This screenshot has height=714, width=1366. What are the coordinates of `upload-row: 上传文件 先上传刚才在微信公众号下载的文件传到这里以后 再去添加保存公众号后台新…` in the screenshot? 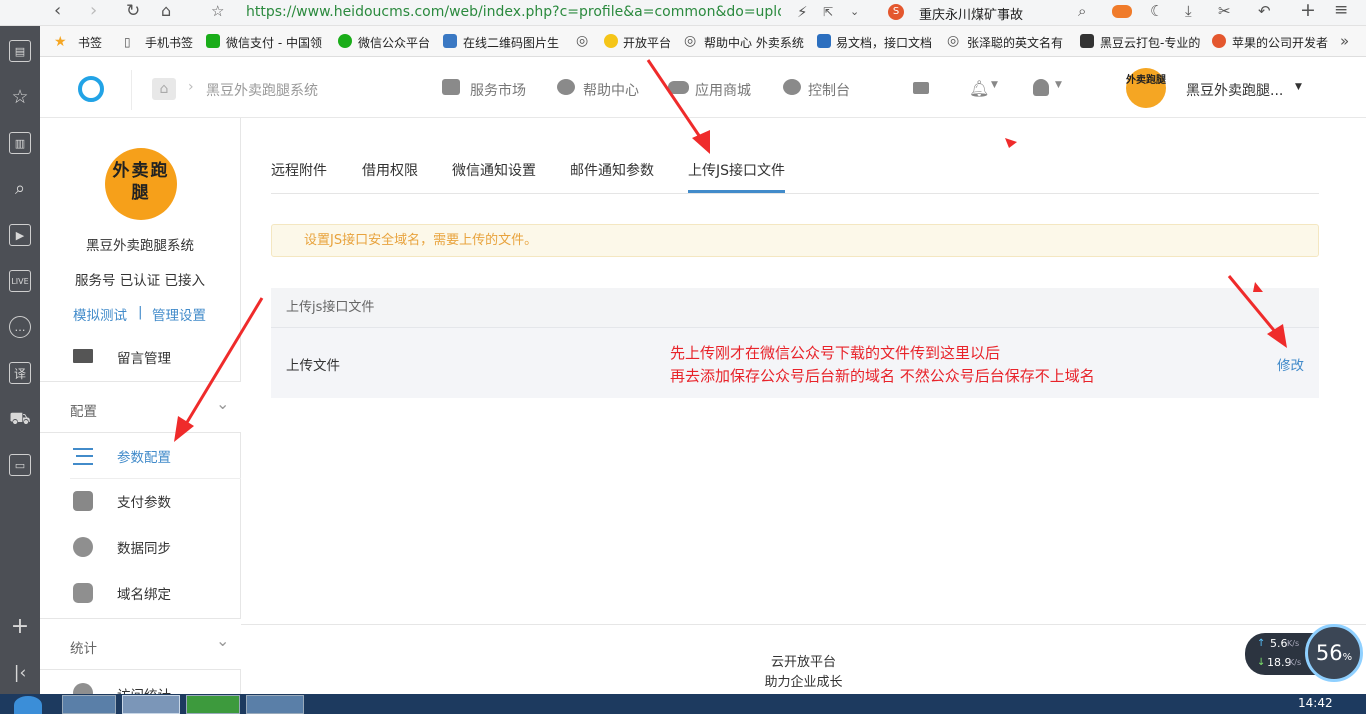 It's located at (795, 363).